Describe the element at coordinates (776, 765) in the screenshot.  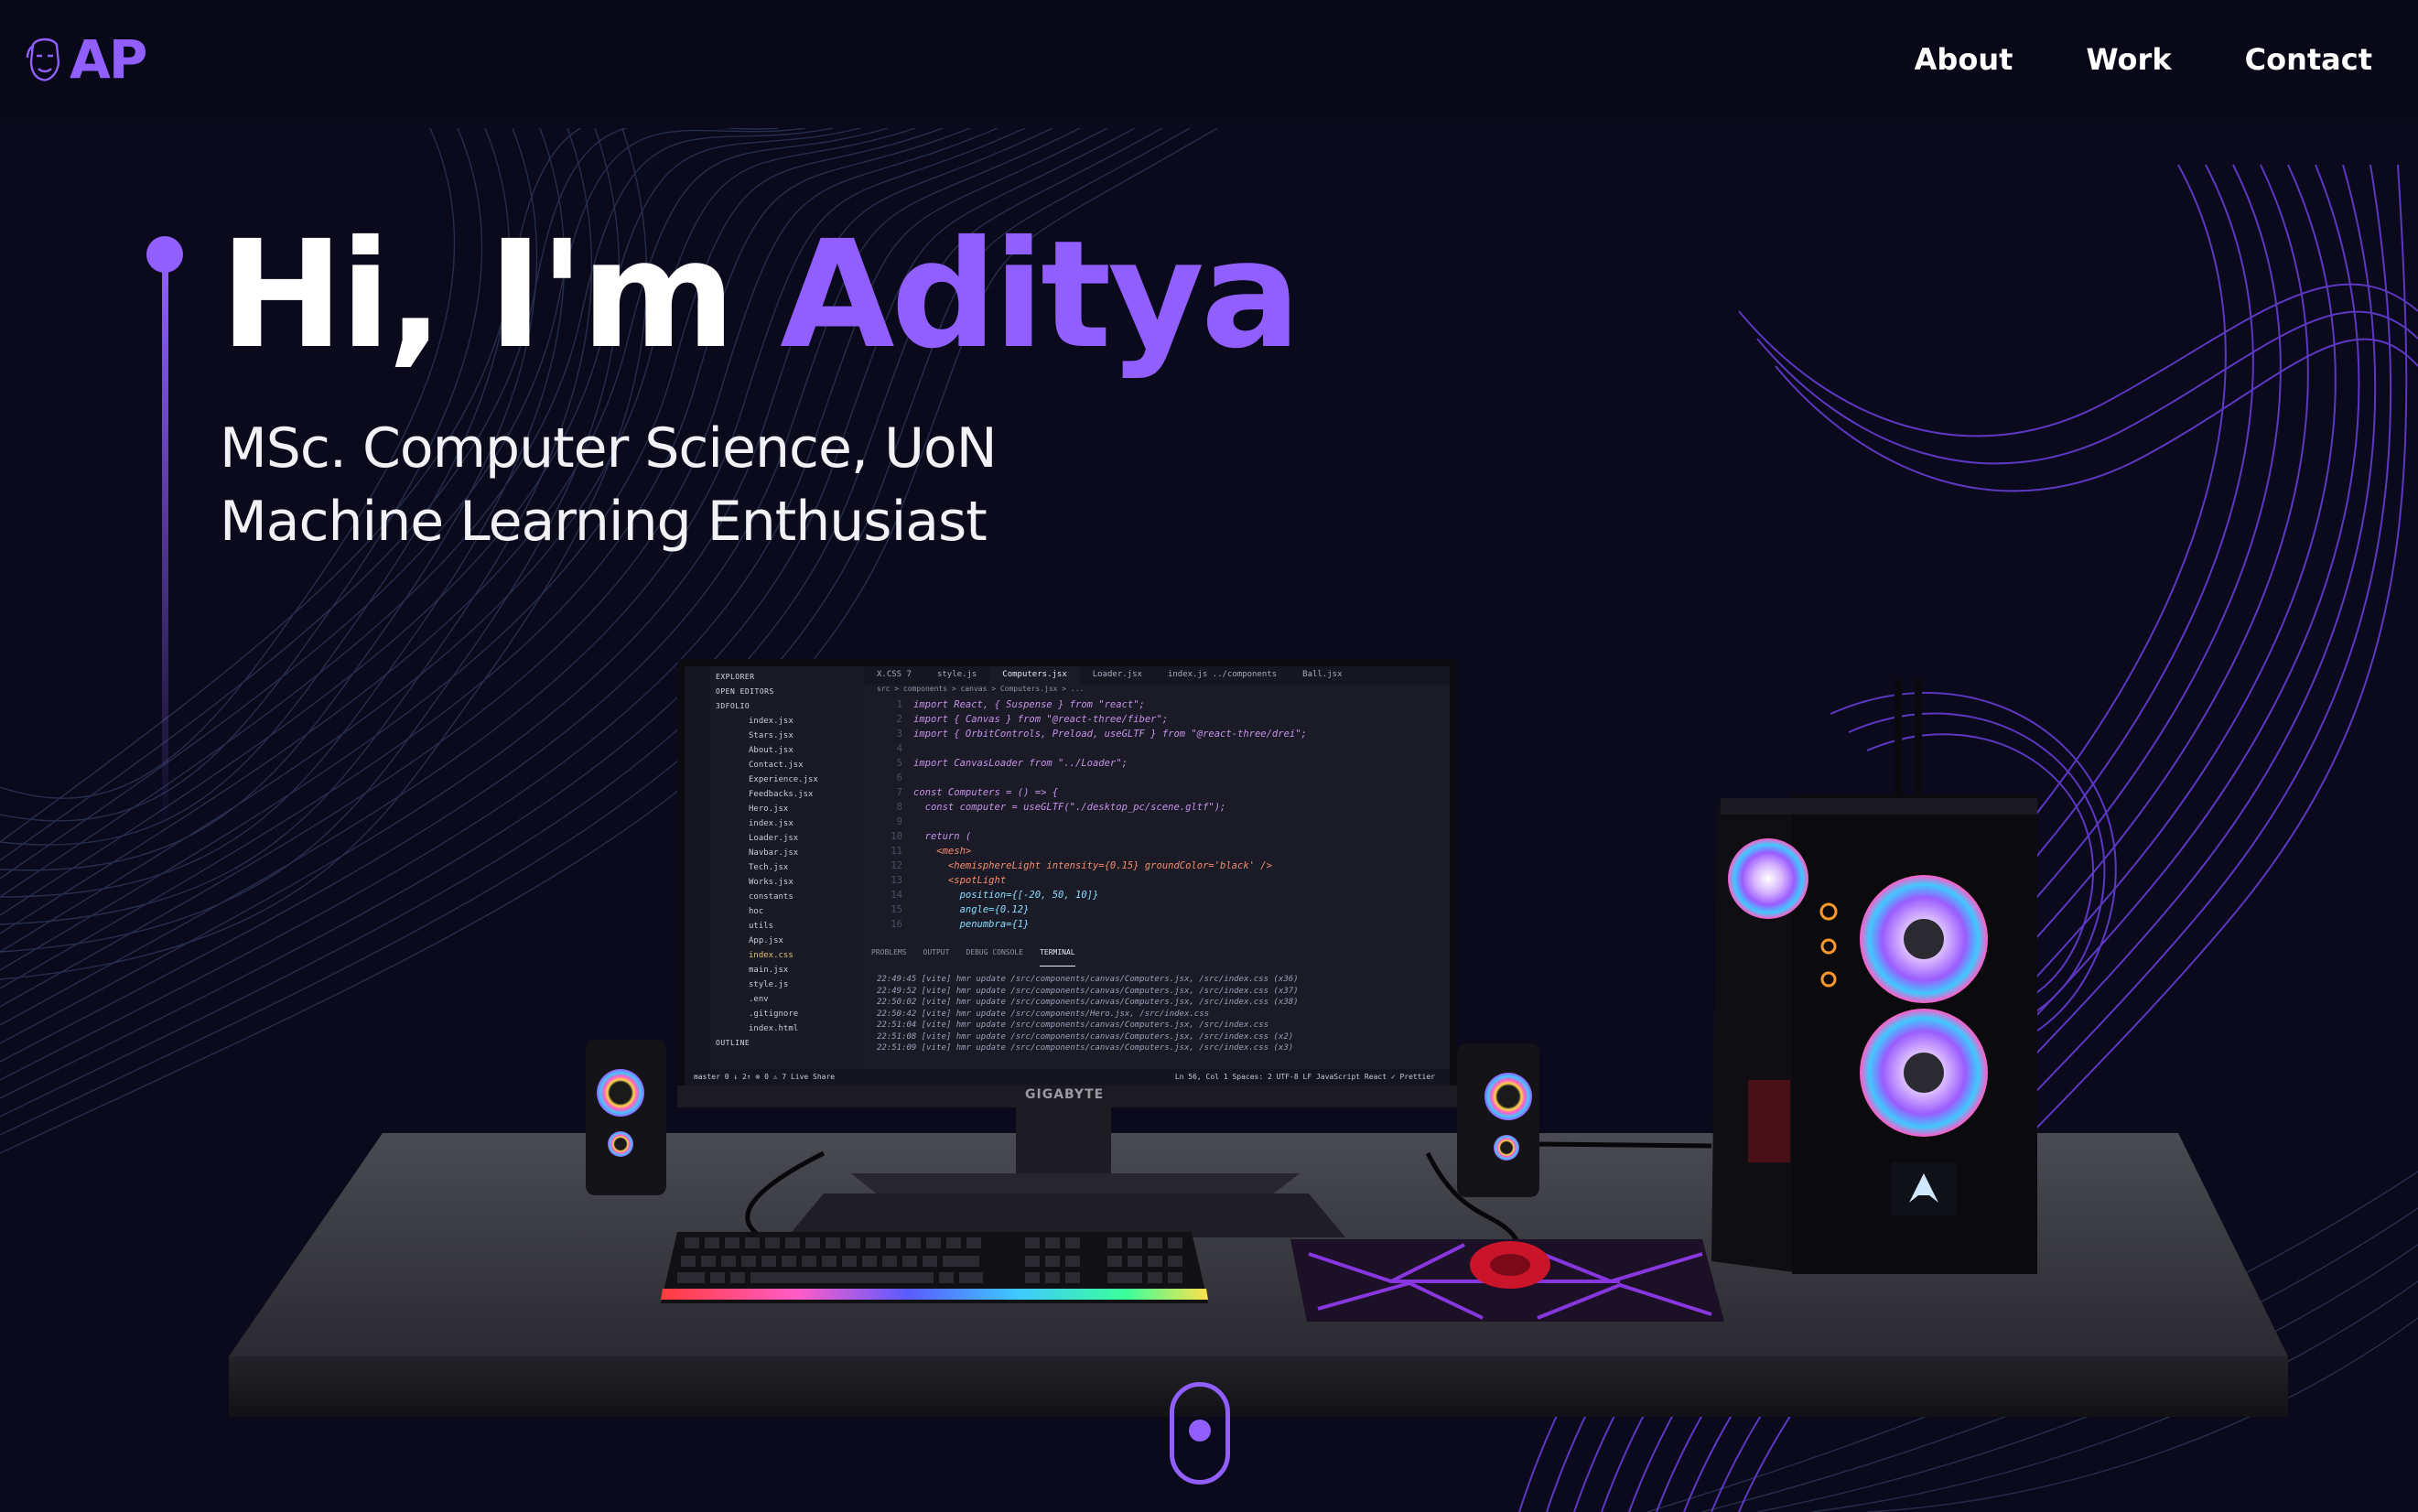
I see `explorer-file: Contact.jsx` at that location.